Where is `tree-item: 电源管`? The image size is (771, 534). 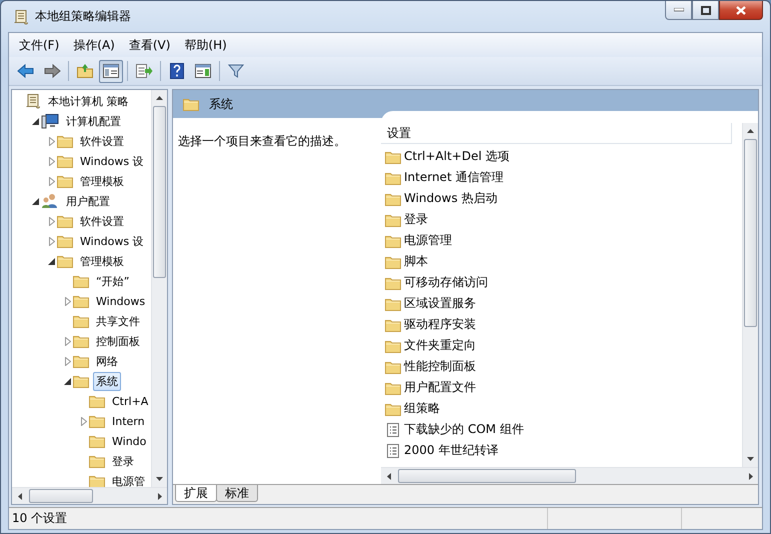
tree-item: 电源管 is located at coordinates (128, 479).